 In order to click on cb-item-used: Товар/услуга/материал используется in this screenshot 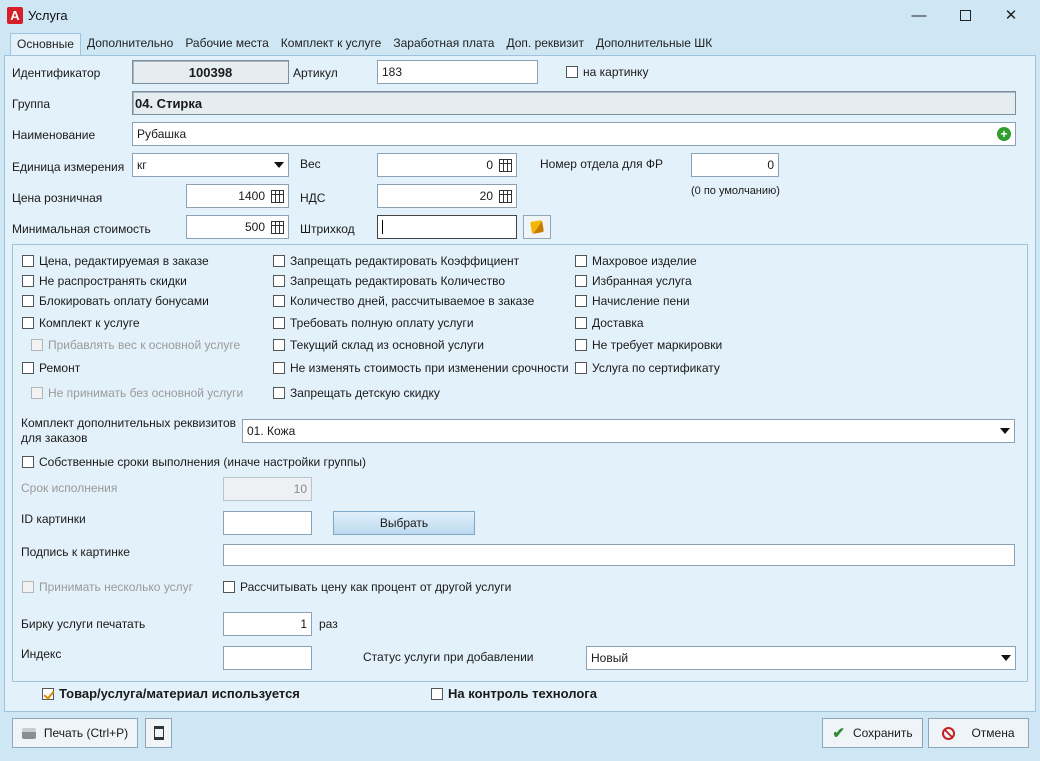, I will do `click(171, 693)`.